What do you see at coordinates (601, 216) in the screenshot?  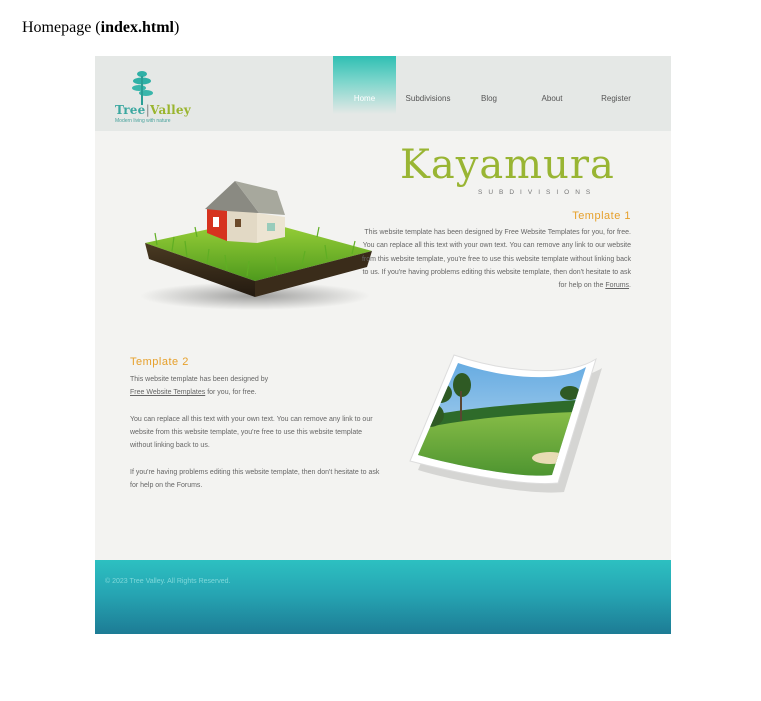 I see `template-1-heading: Template 1` at bounding box center [601, 216].